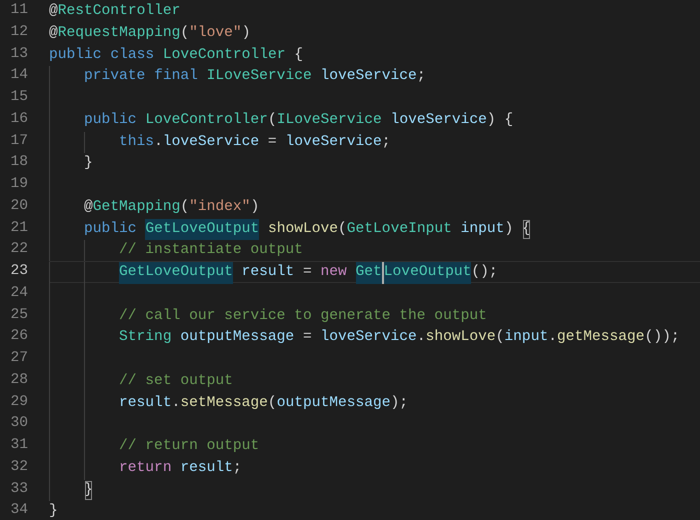  Describe the element at coordinates (308, 272) in the screenshot. I see `code-line: GetLoveOutput result = new Get LoveOutput();` at that location.